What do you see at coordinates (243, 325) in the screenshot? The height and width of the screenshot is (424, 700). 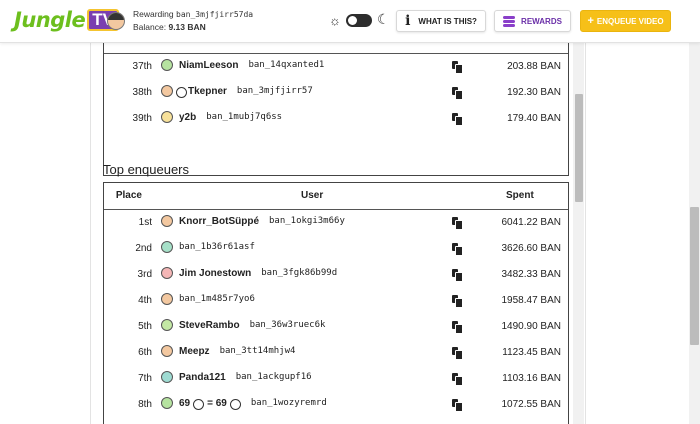 I see `user-cell: SteveRambo ban_36w3ruec6k` at bounding box center [243, 325].